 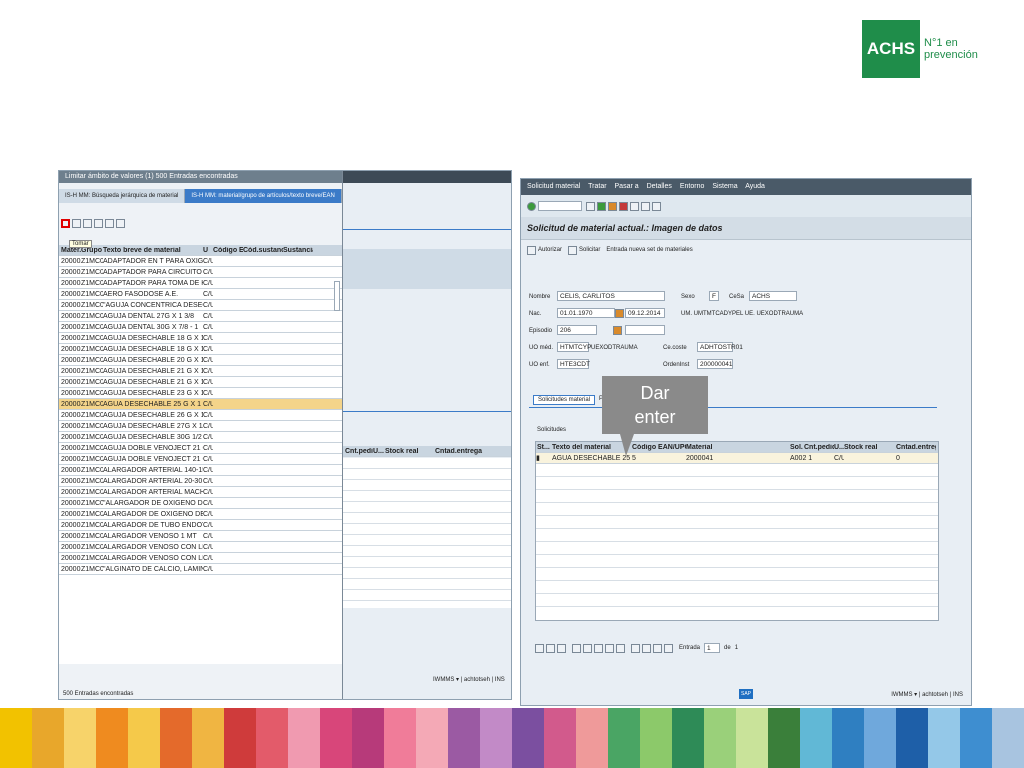 What do you see at coordinates (724, 186) in the screenshot?
I see `menu-sistema: Sistema` at bounding box center [724, 186].